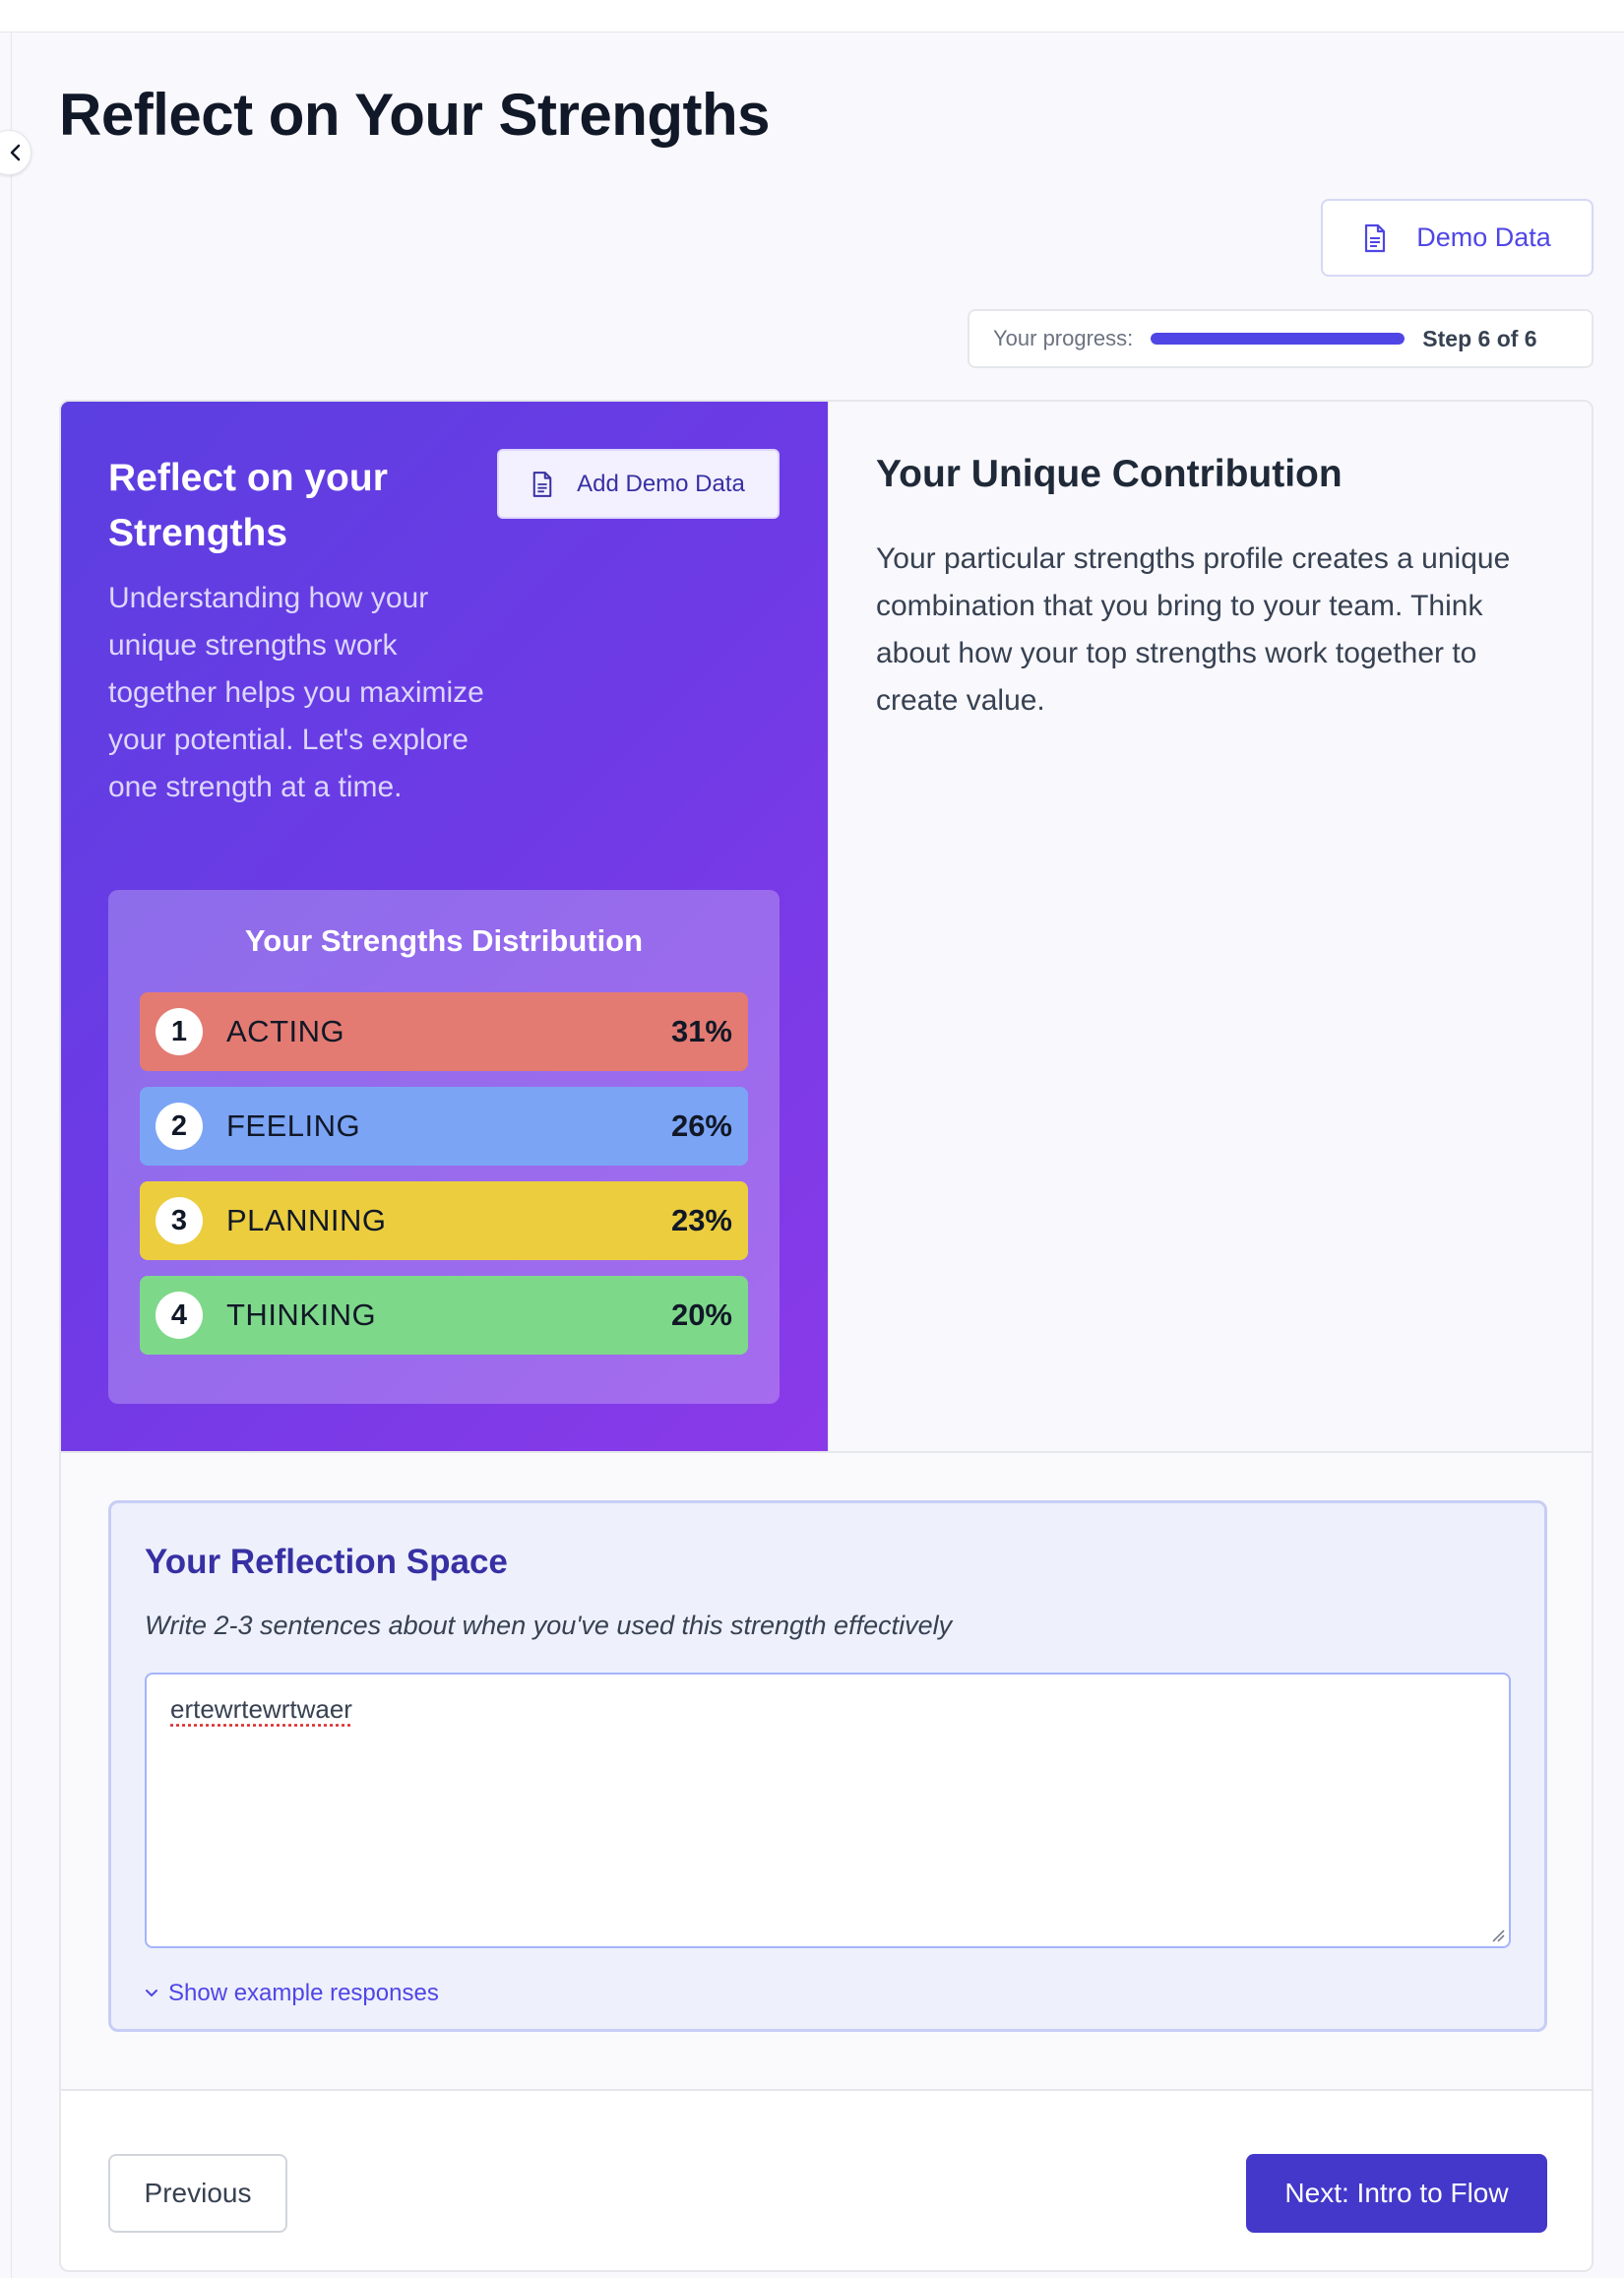 The image size is (1624, 2278). I want to click on progress-bar-fill, so click(1278, 339).